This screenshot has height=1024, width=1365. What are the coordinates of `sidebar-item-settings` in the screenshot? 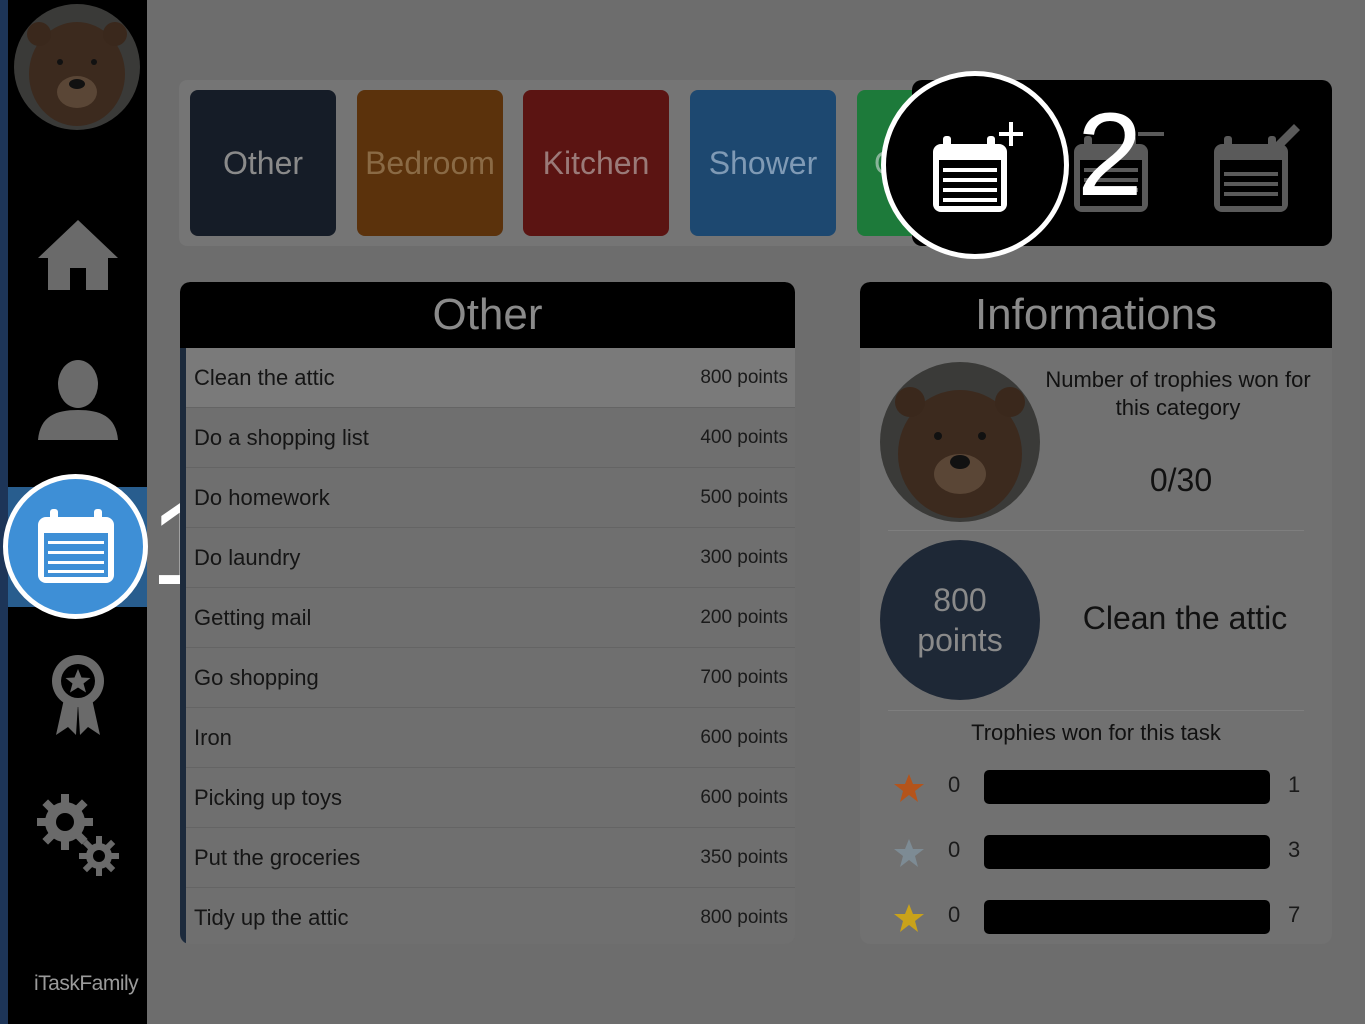 It's located at (77, 835).